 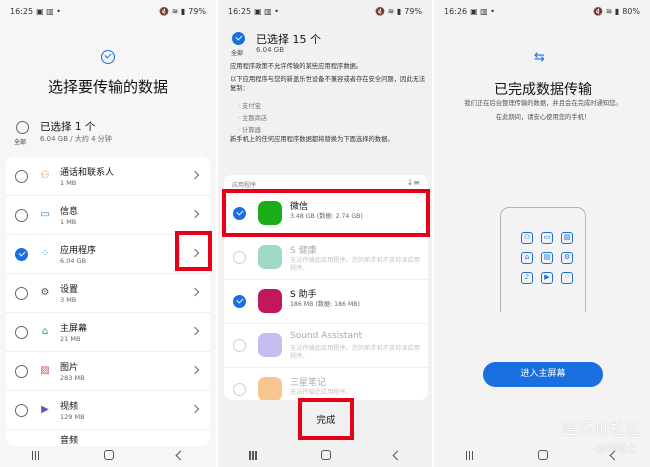 What do you see at coordinates (456, 11) in the screenshot?
I see `status-time: 16:26` at bounding box center [456, 11].